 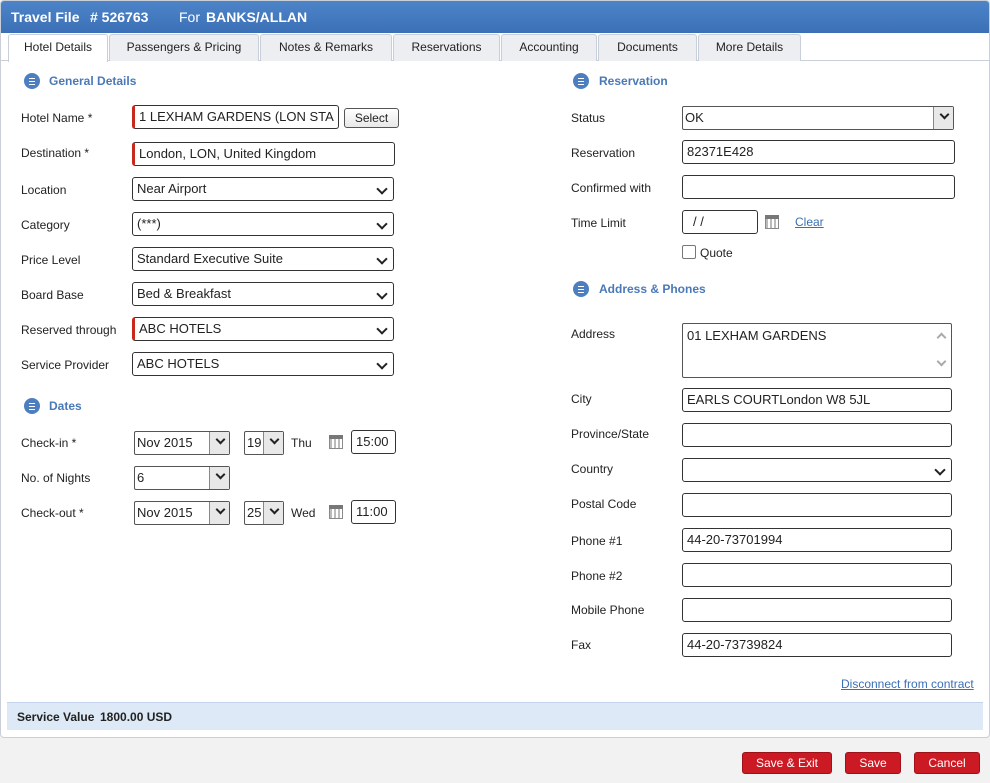 What do you see at coordinates (749, 47) in the screenshot?
I see `tab-more-details: More Details` at bounding box center [749, 47].